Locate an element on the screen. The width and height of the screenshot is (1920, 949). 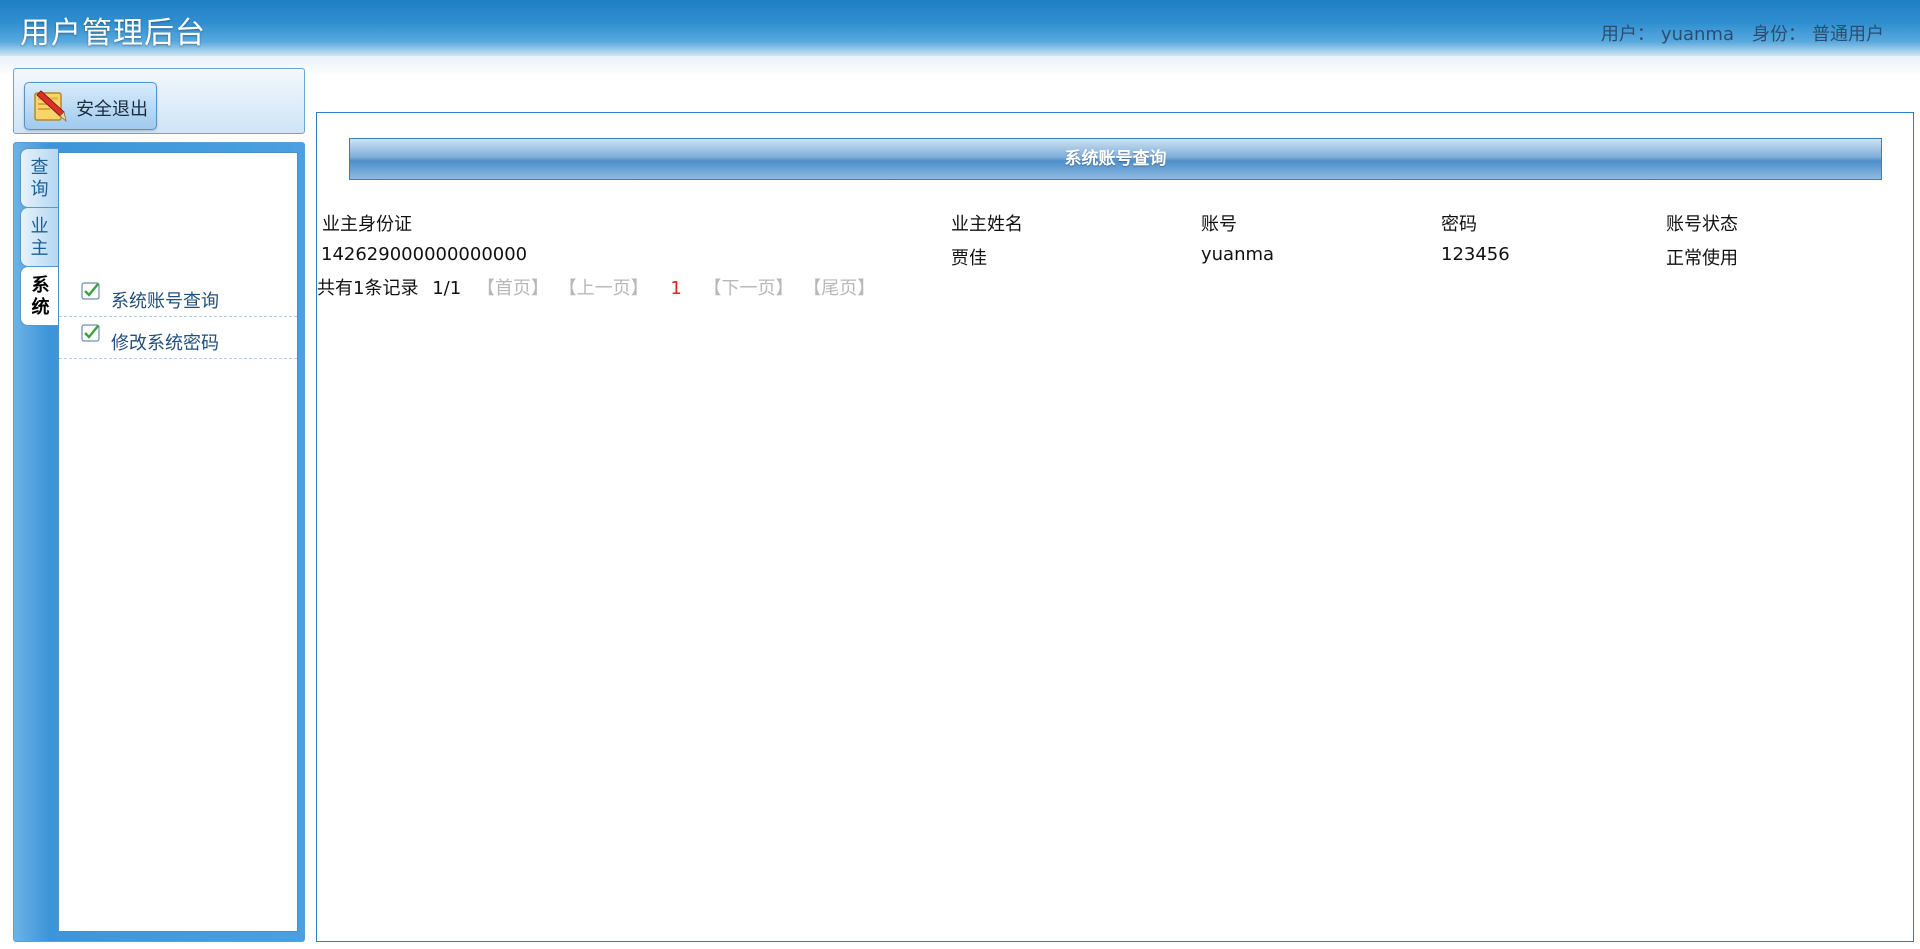
menu-item-account-query: 系统账号查询 is located at coordinates (178, 296).